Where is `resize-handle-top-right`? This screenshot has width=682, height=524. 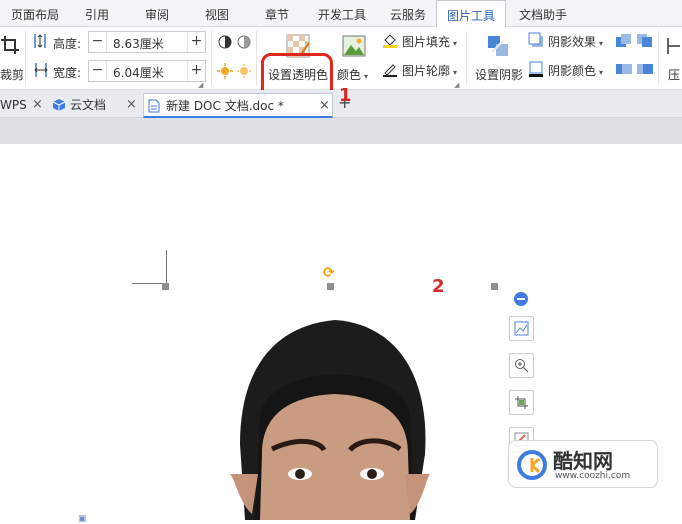
resize-handle-top-right is located at coordinates (494, 286).